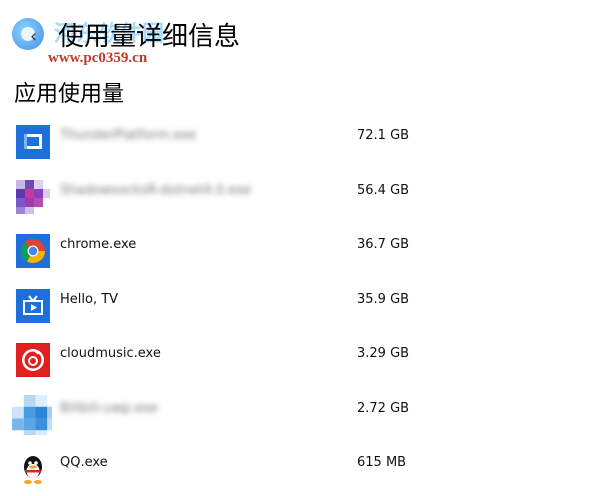  Describe the element at coordinates (33, 469) in the screenshot. I see `qq-icon` at that location.